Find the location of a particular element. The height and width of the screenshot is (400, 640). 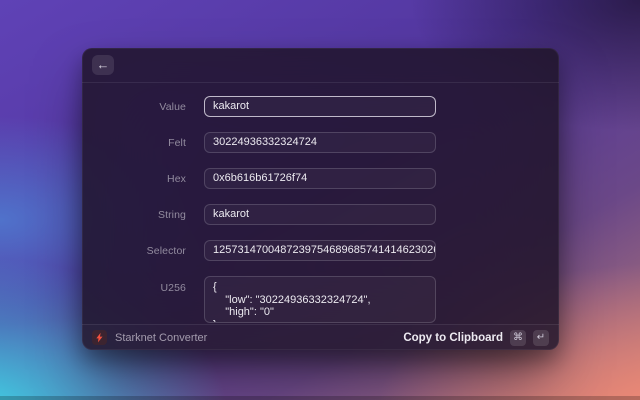

field-label: Hex is located at coordinates (176, 178).